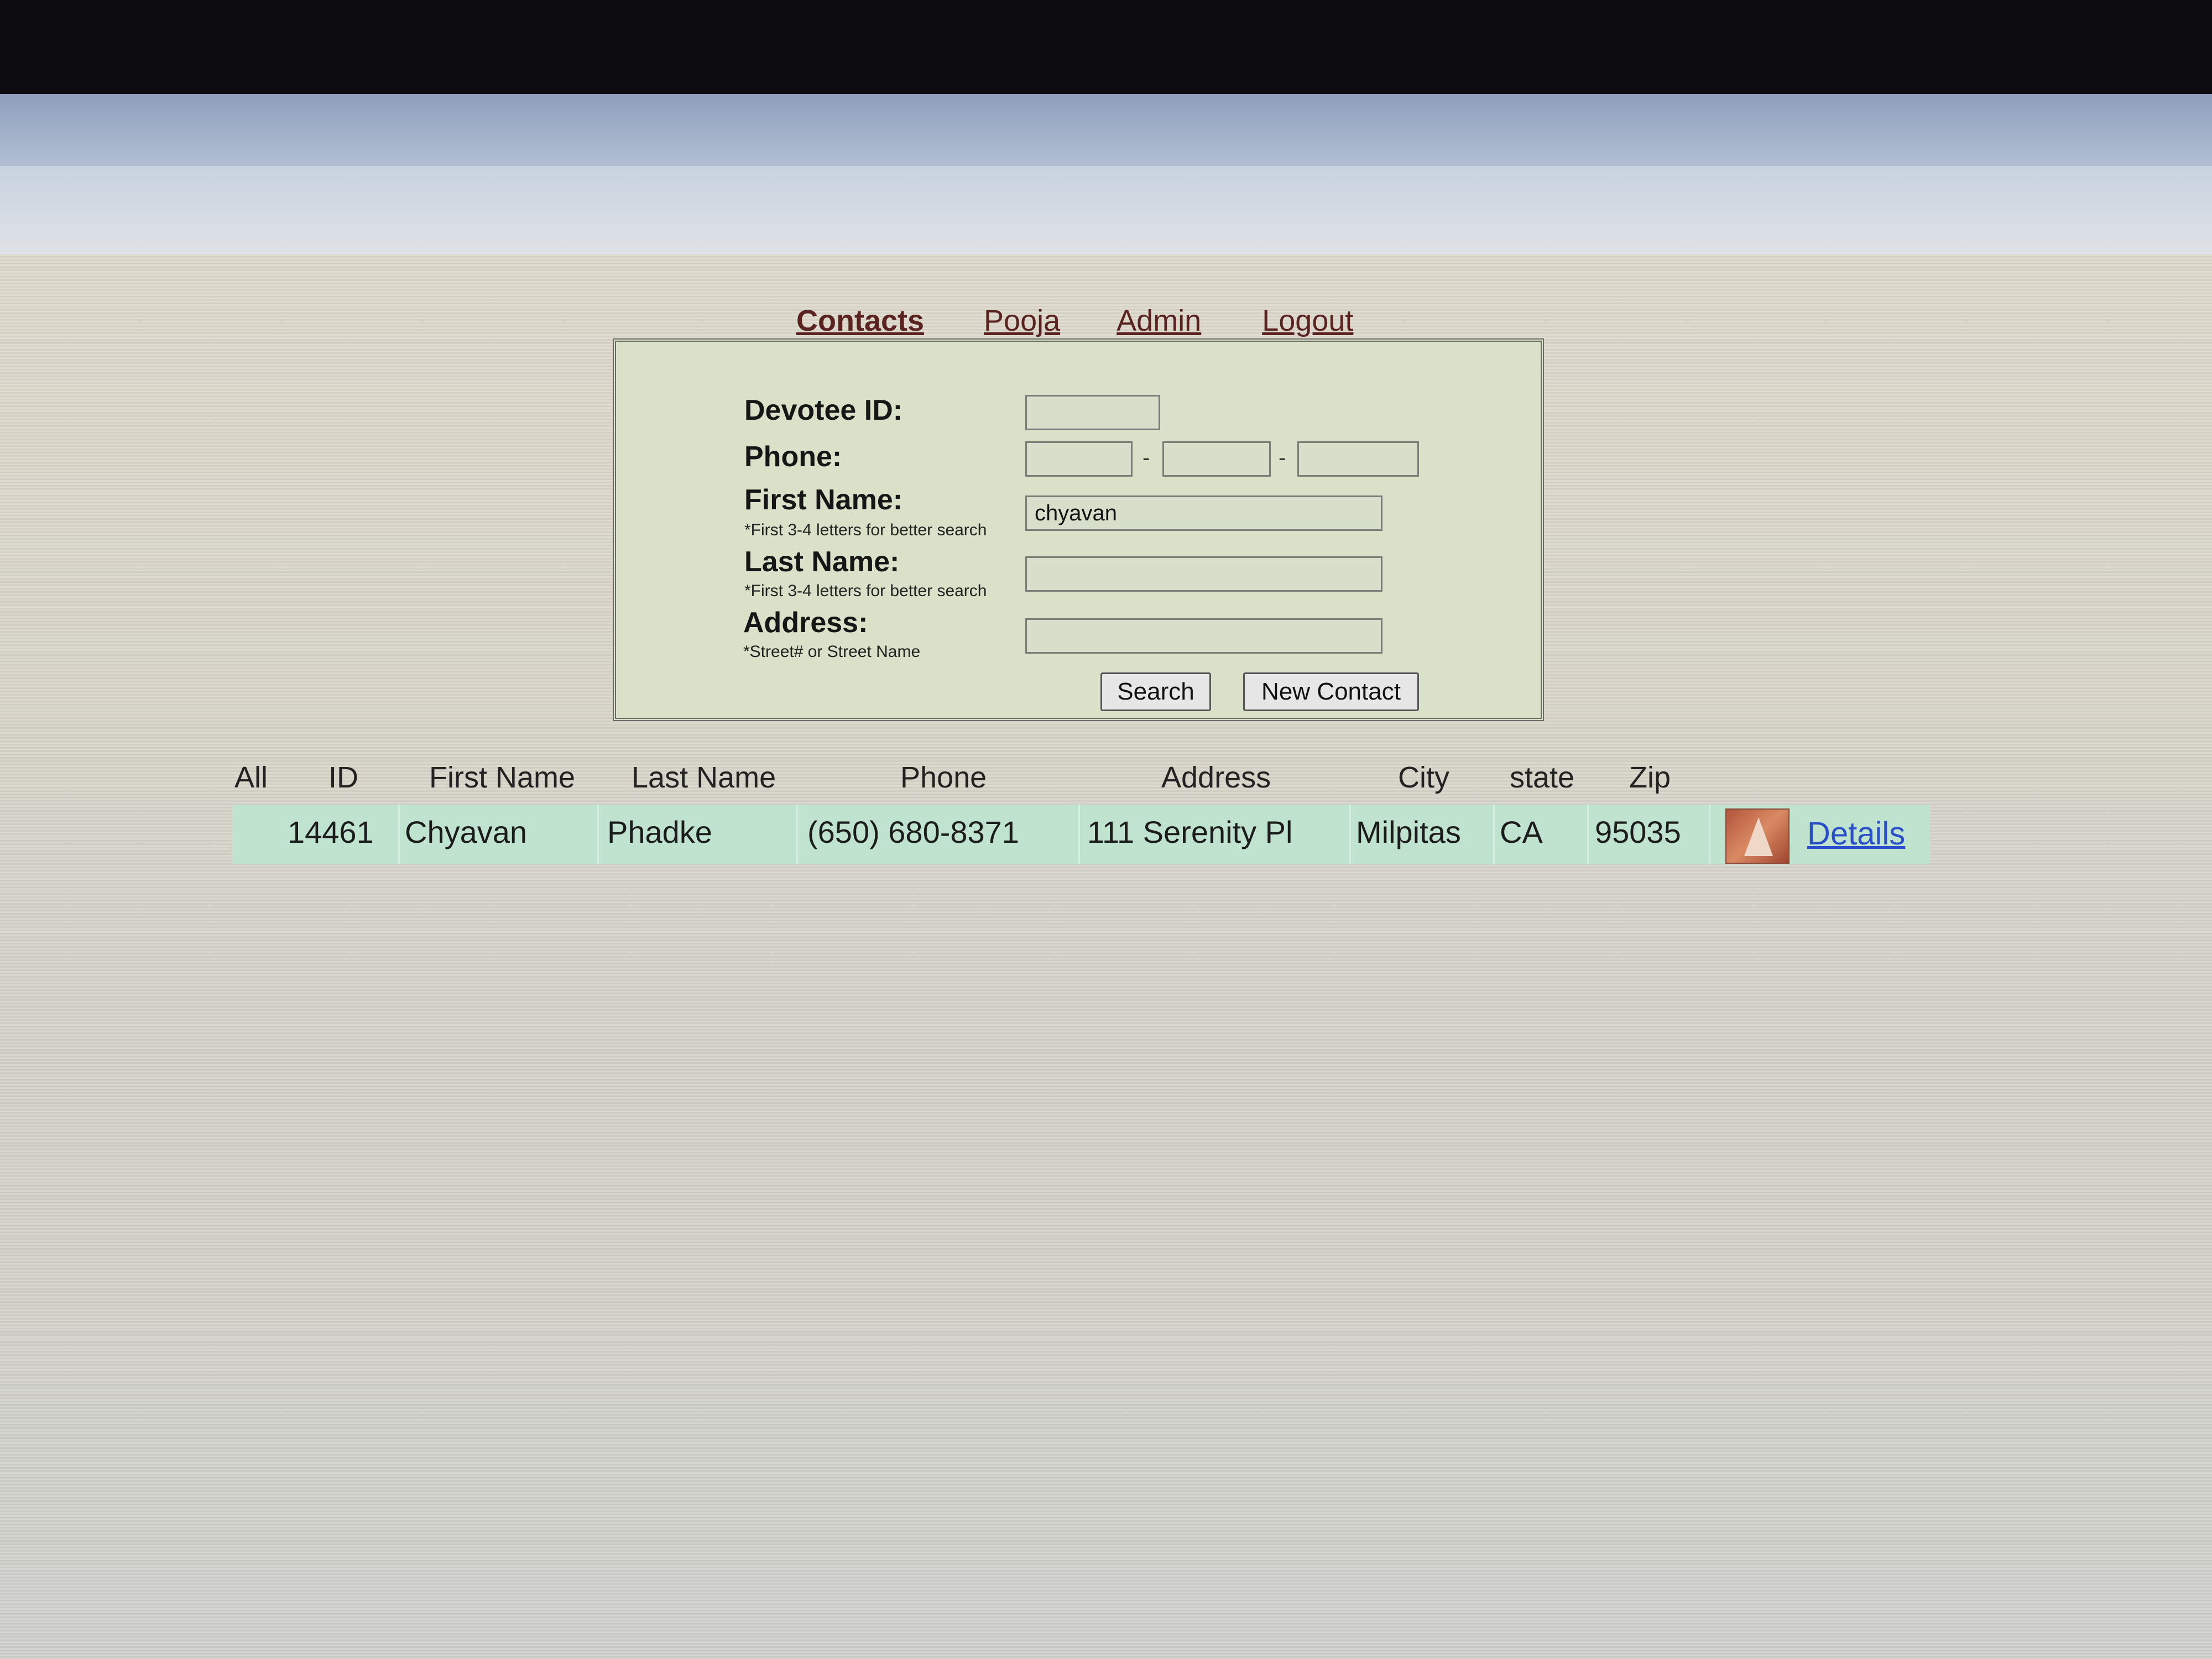  Describe the element at coordinates (467, 832) in the screenshot. I see `cell-first-name: Chyavan` at that location.